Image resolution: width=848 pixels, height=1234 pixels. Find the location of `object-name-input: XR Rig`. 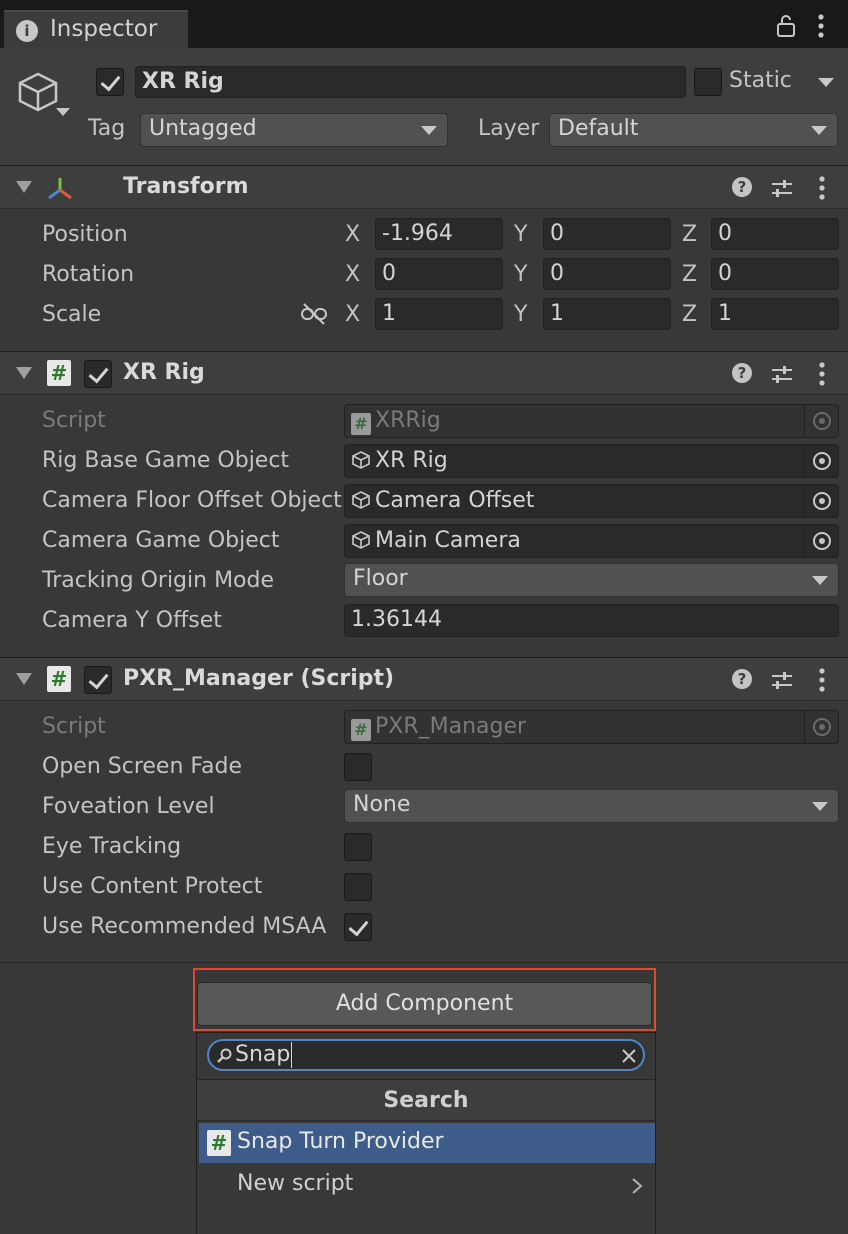

object-name-input: XR Rig is located at coordinates (410, 82).